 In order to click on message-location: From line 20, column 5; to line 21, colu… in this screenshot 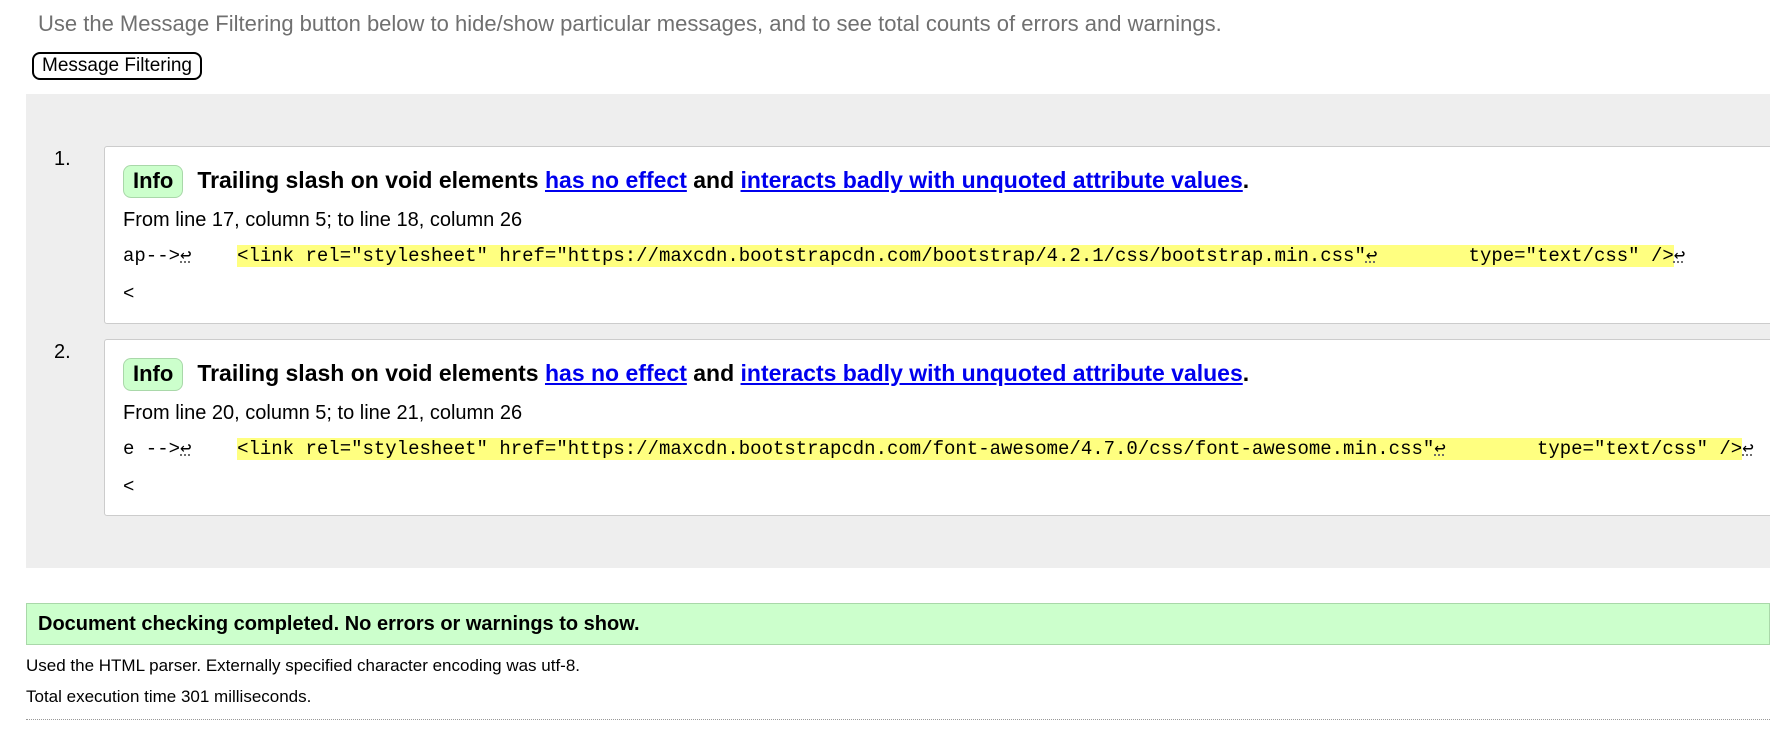, I will do `click(323, 413)`.